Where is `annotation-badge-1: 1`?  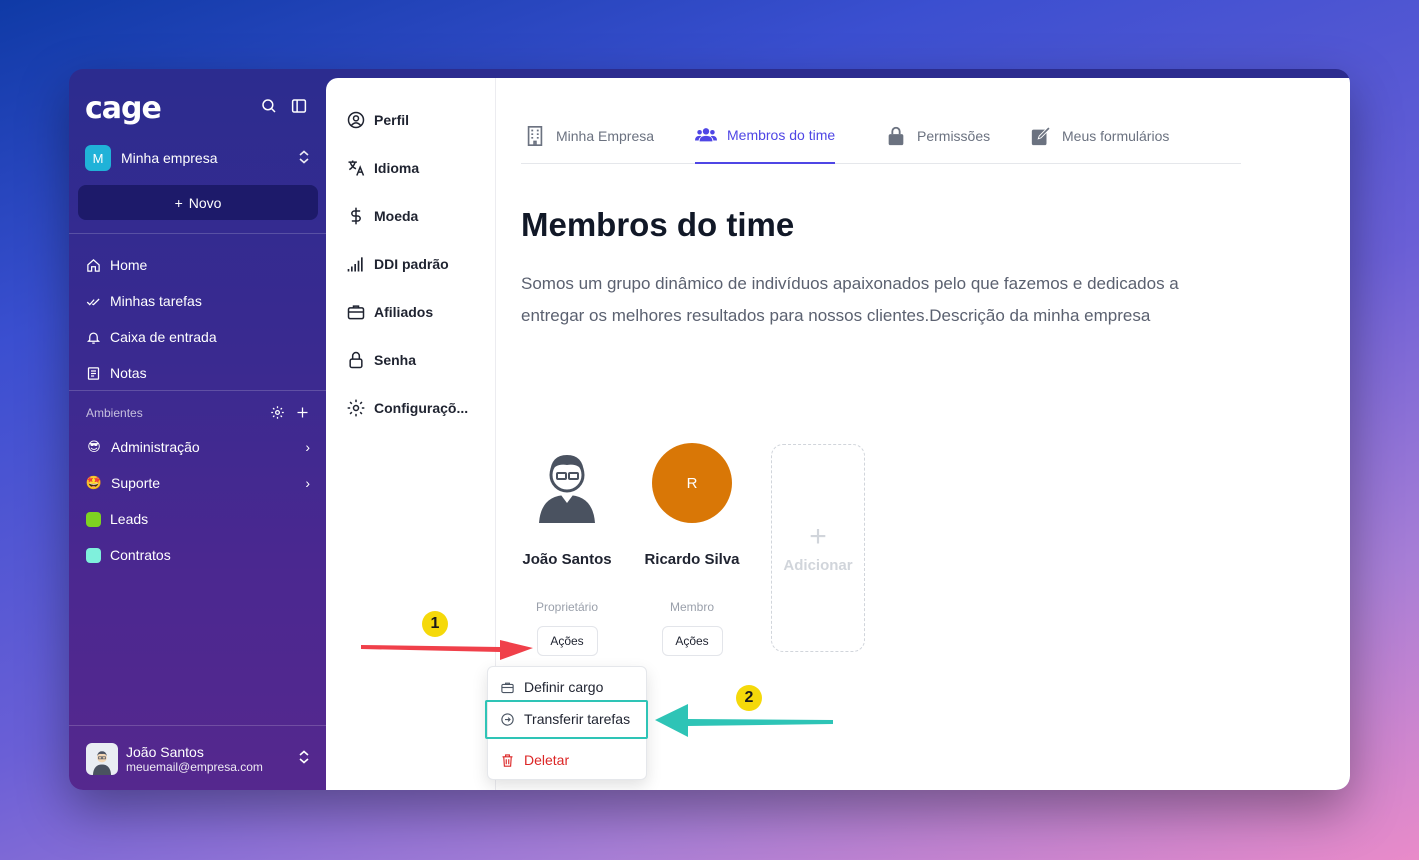 annotation-badge-1: 1 is located at coordinates (435, 624).